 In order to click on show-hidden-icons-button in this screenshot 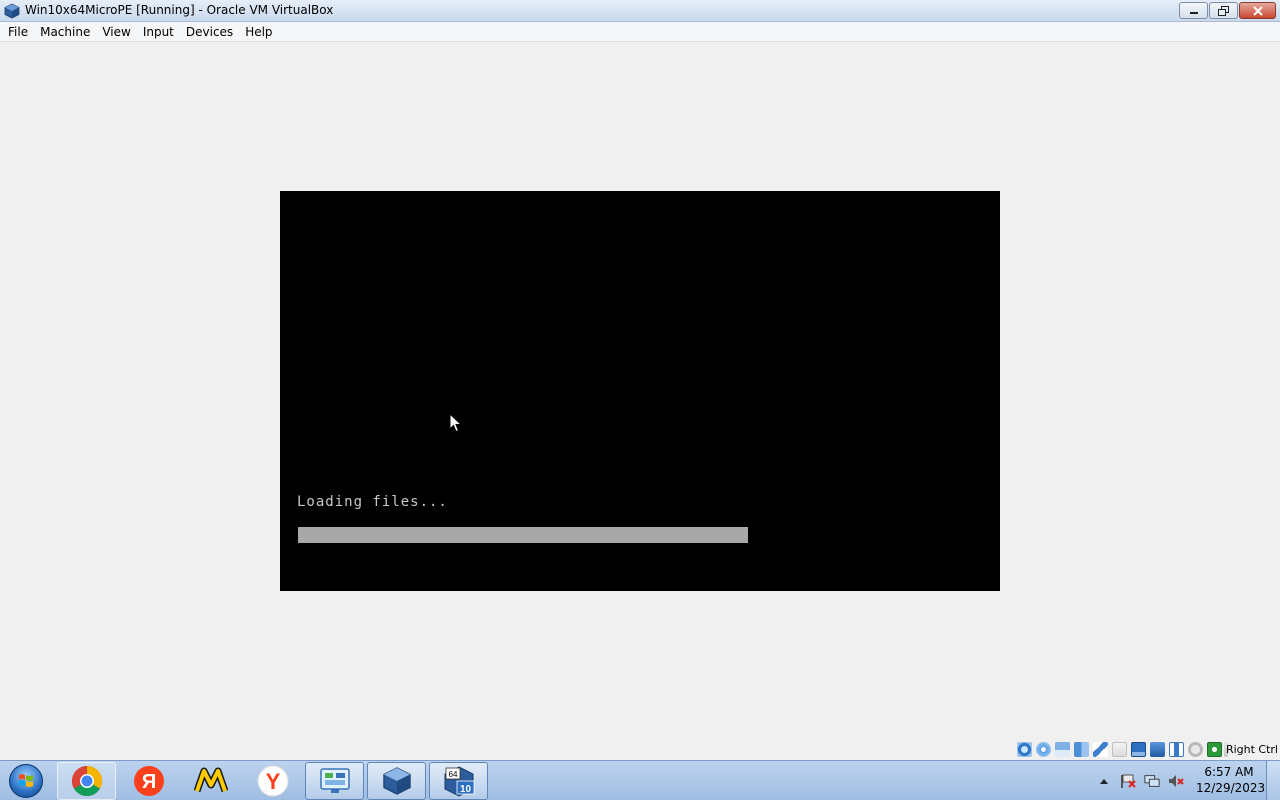, I will do `click(1104, 781)`.